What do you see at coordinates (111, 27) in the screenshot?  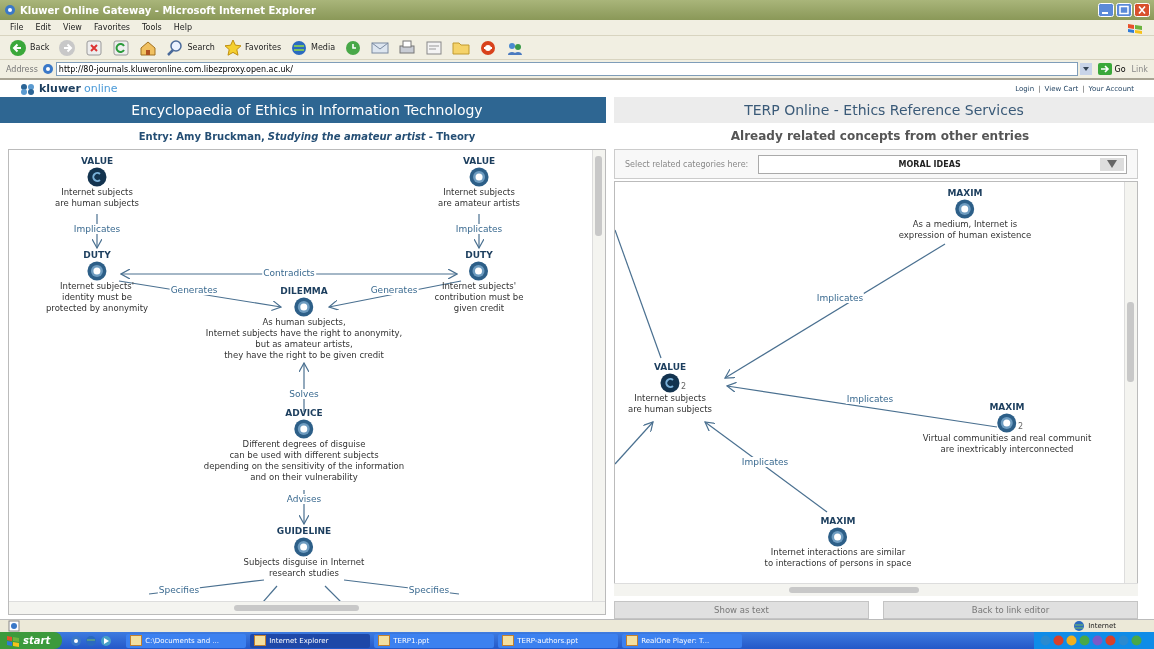 I see `menu-item: Favorites` at bounding box center [111, 27].